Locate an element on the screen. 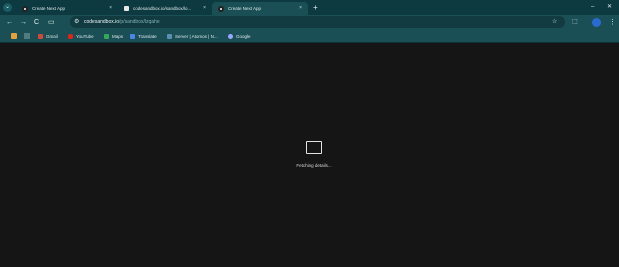 This screenshot has height=267, width=619. tab-create-next-app-1: Create Next App × is located at coordinates (67, 8).